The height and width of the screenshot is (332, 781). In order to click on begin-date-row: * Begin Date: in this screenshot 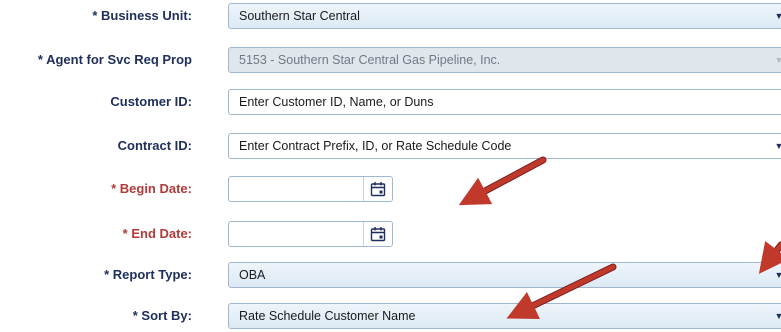, I will do `click(390, 189)`.